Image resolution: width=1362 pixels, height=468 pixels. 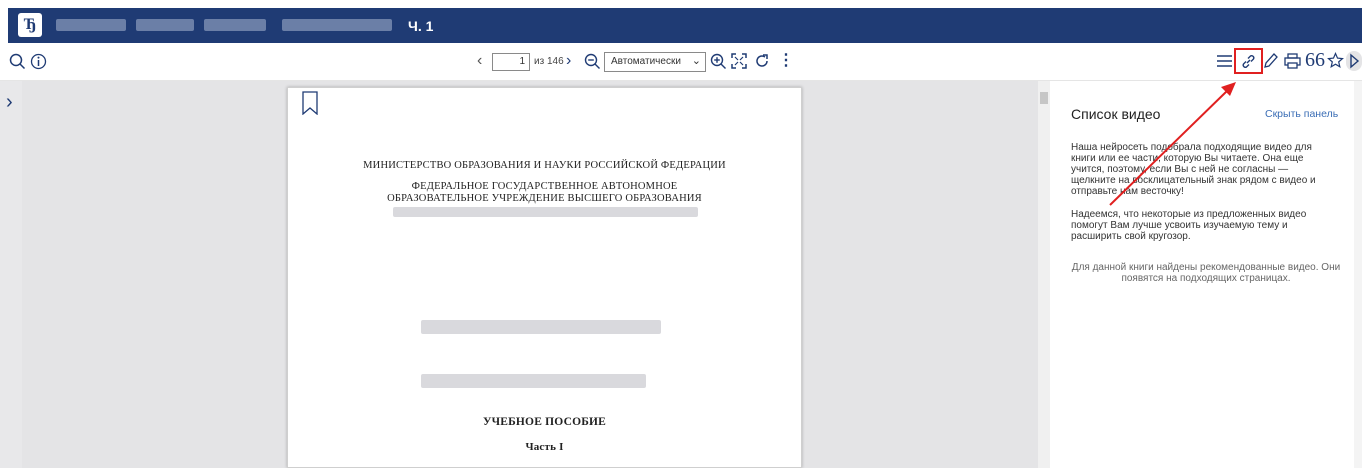 I want to click on logo: Ђ, so click(x=30, y=25).